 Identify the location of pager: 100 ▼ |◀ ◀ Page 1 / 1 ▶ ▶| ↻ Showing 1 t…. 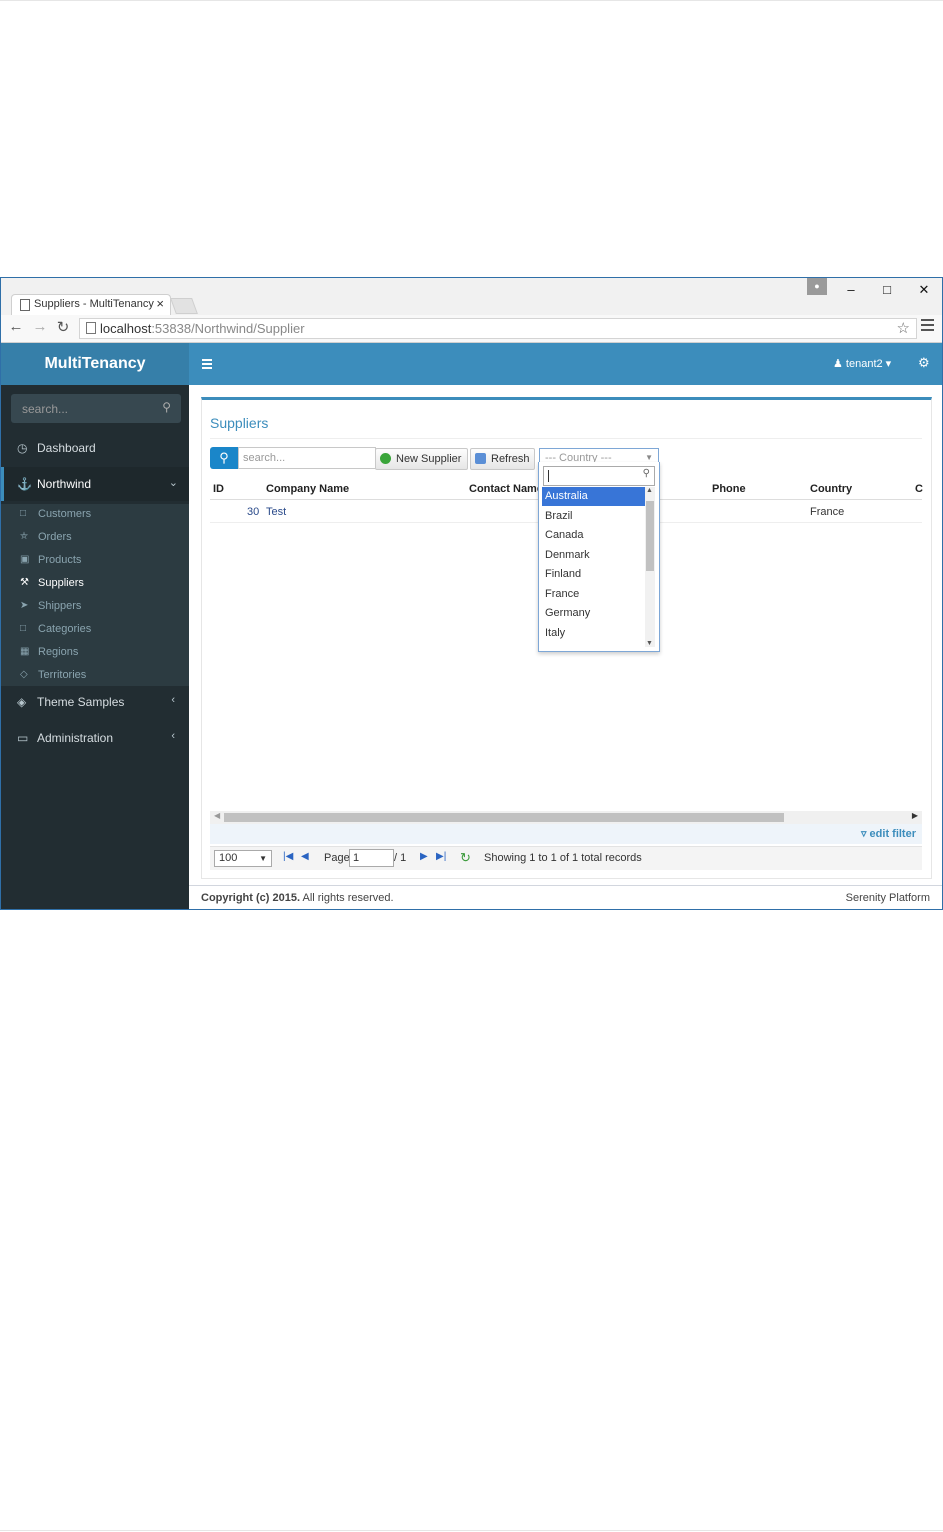
(566, 858).